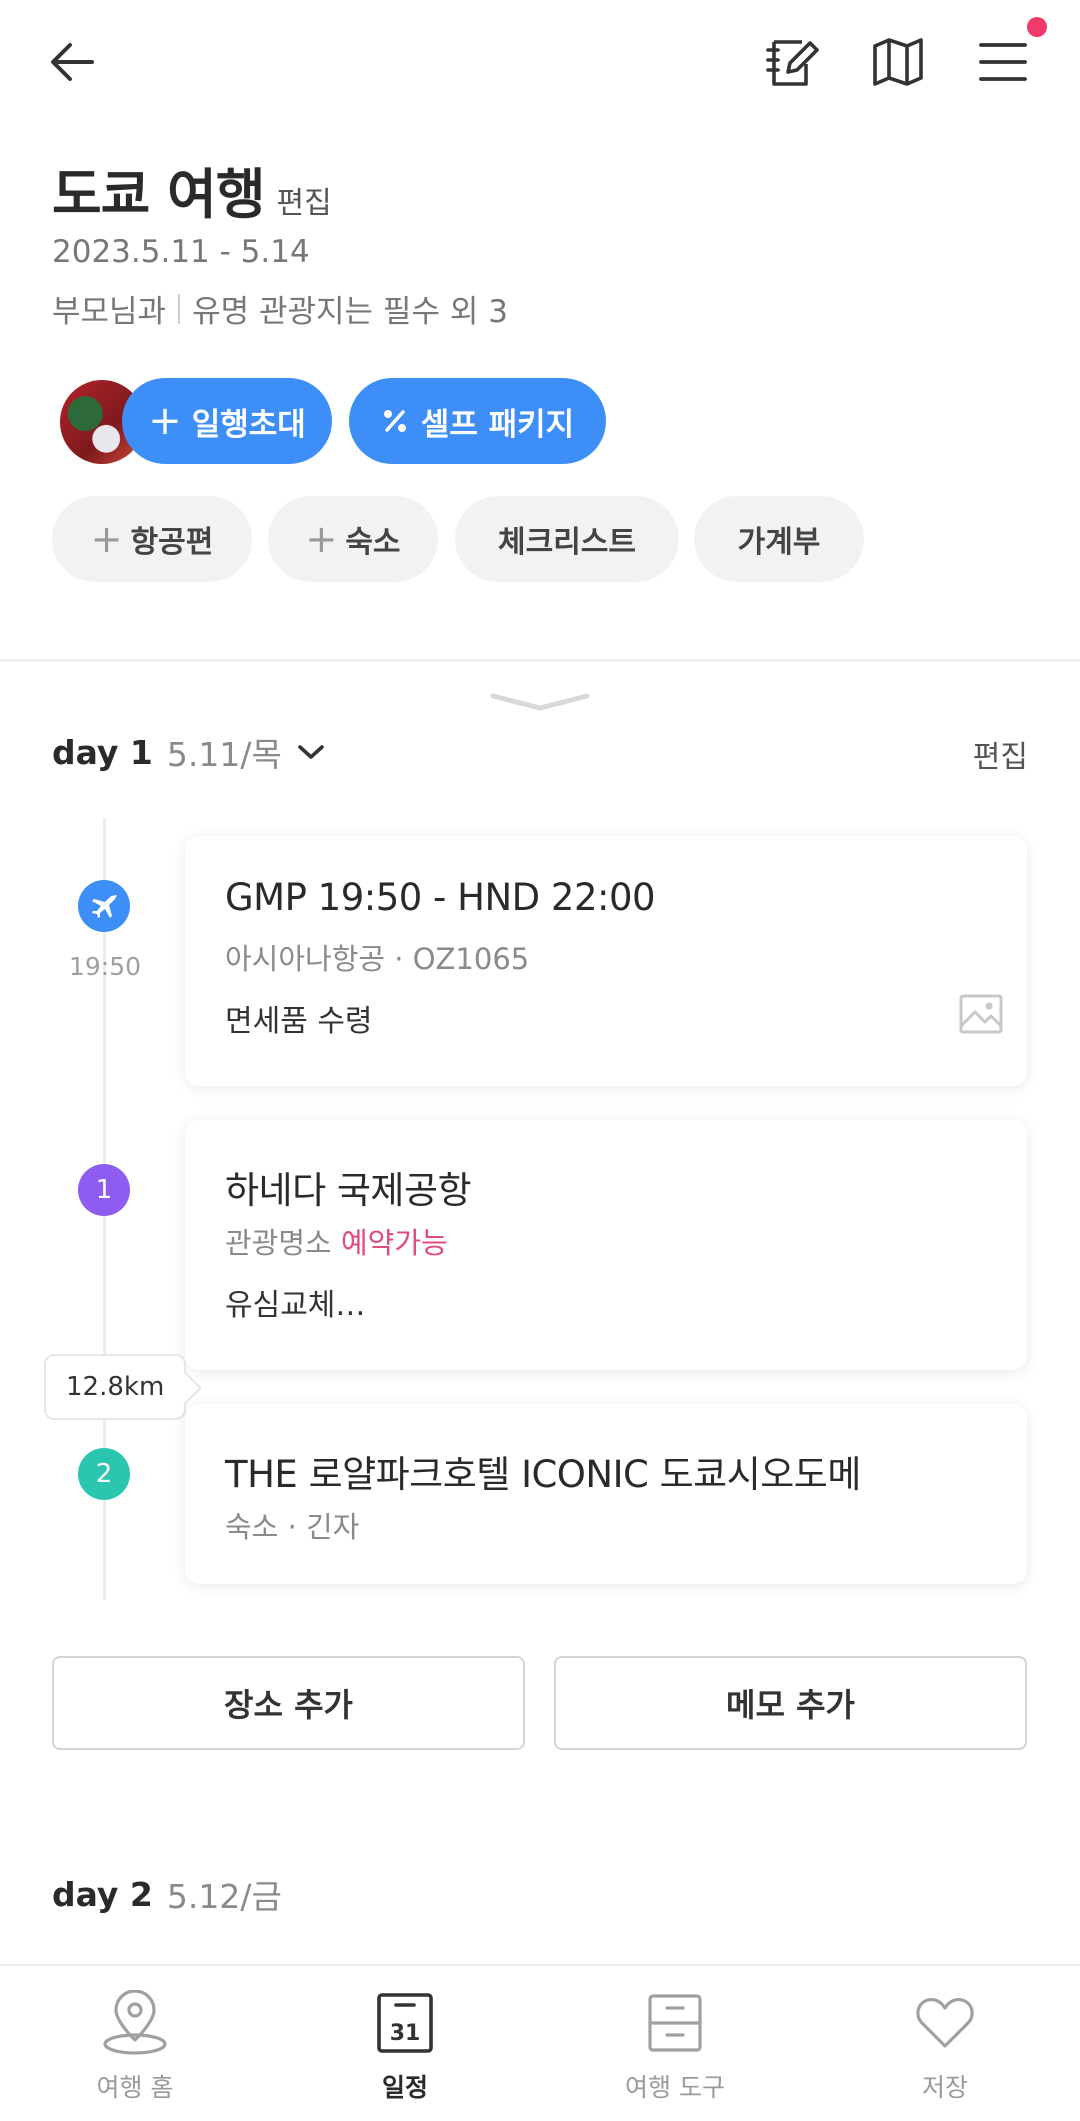 The image size is (1080, 2121). What do you see at coordinates (115, 1387) in the screenshot?
I see `distance-badge: 12.8km` at bounding box center [115, 1387].